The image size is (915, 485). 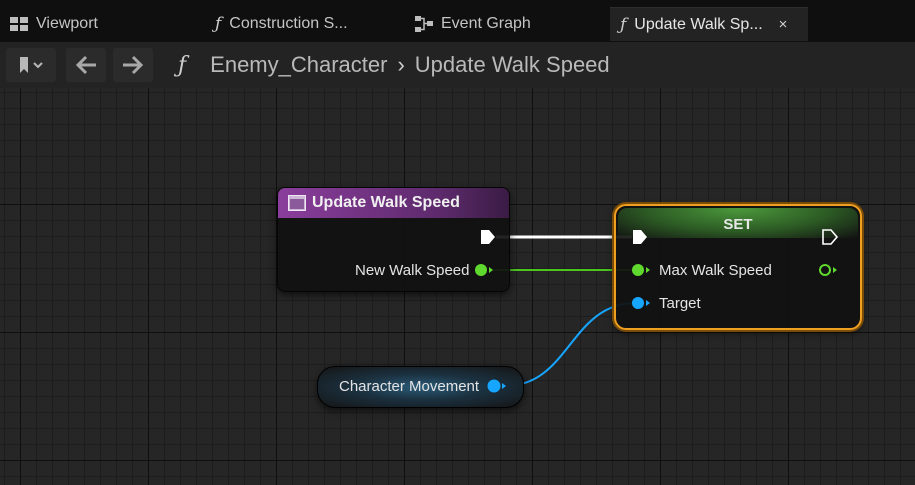 I want to click on pin-label-max-walk-speed: Max Walk Speed, so click(x=715, y=270).